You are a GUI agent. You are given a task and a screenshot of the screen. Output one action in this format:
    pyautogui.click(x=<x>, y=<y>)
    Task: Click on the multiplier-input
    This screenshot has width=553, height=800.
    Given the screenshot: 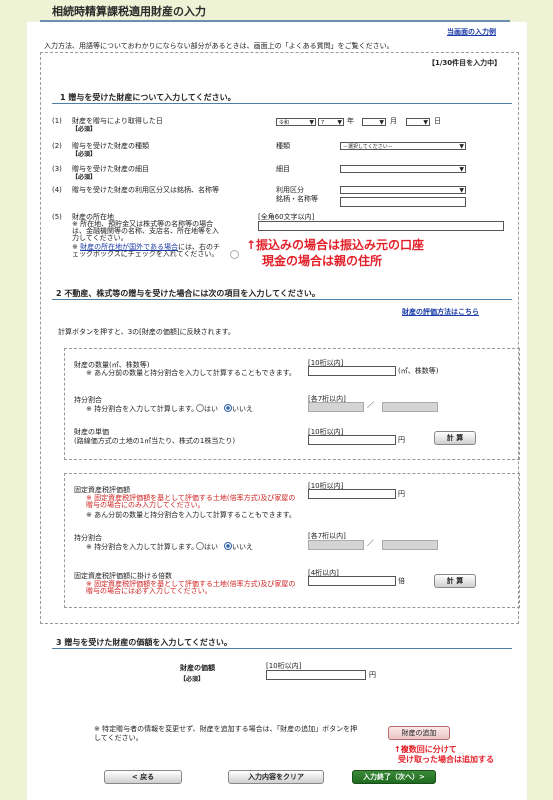 What is the action you would take?
    pyautogui.click(x=352, y=581)
    